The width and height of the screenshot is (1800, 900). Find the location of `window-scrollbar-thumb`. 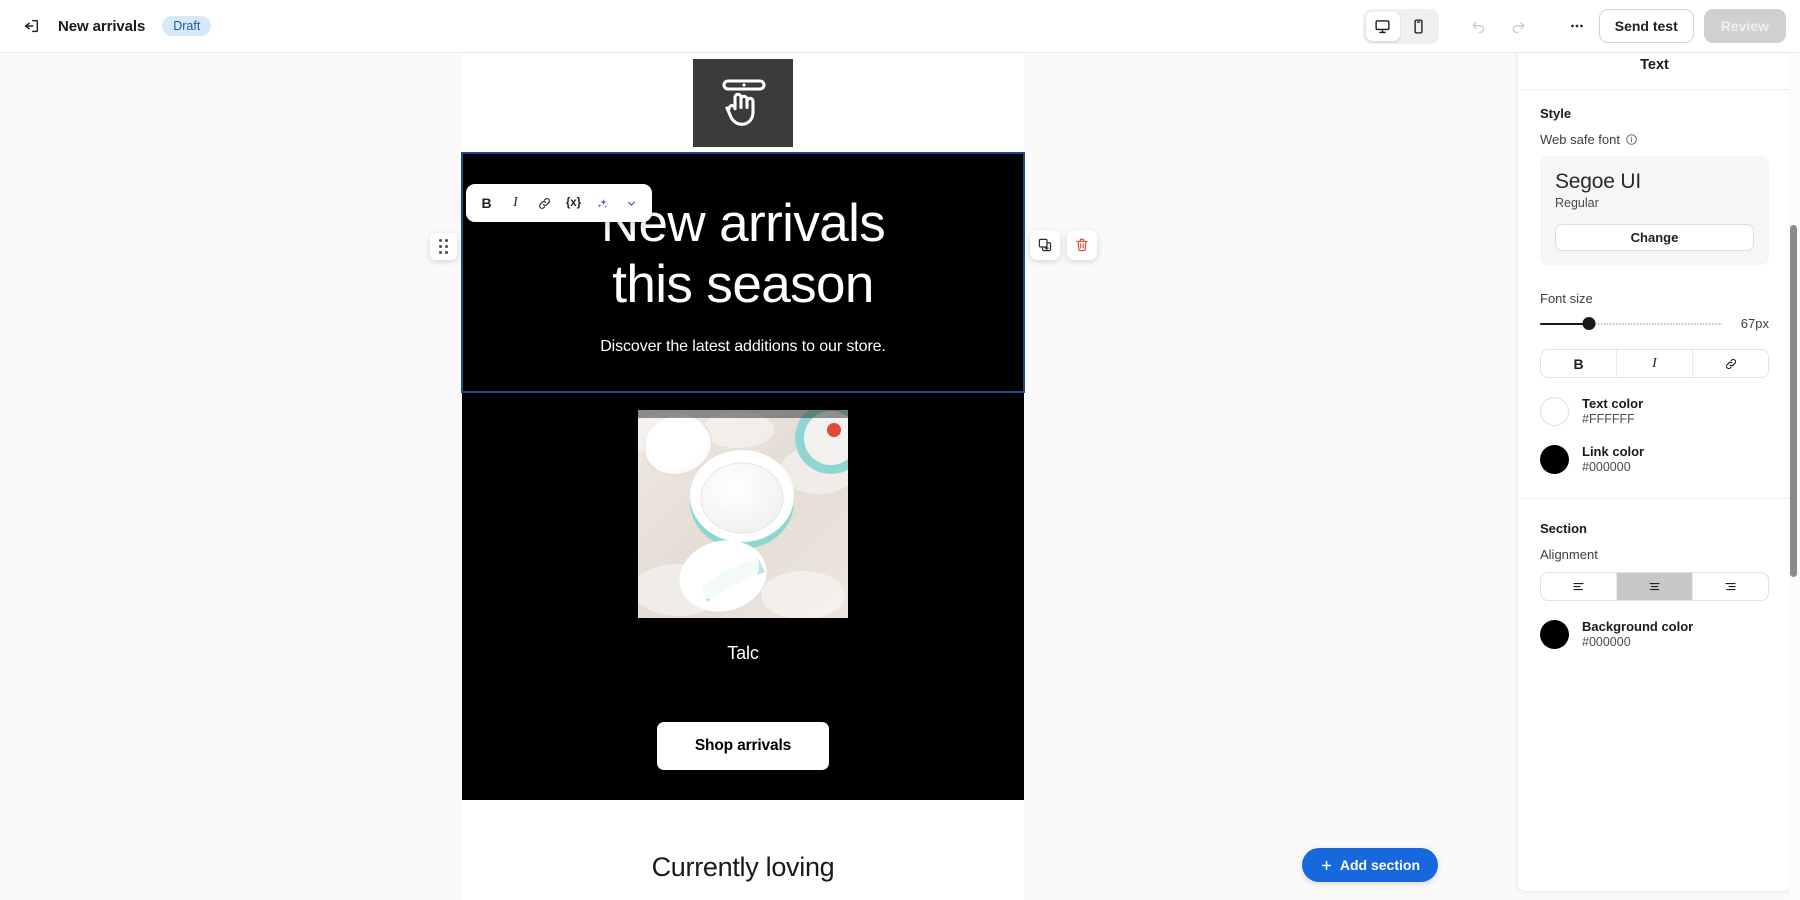

window-scrollbar-thumb is located at coordinates (1793, 401).